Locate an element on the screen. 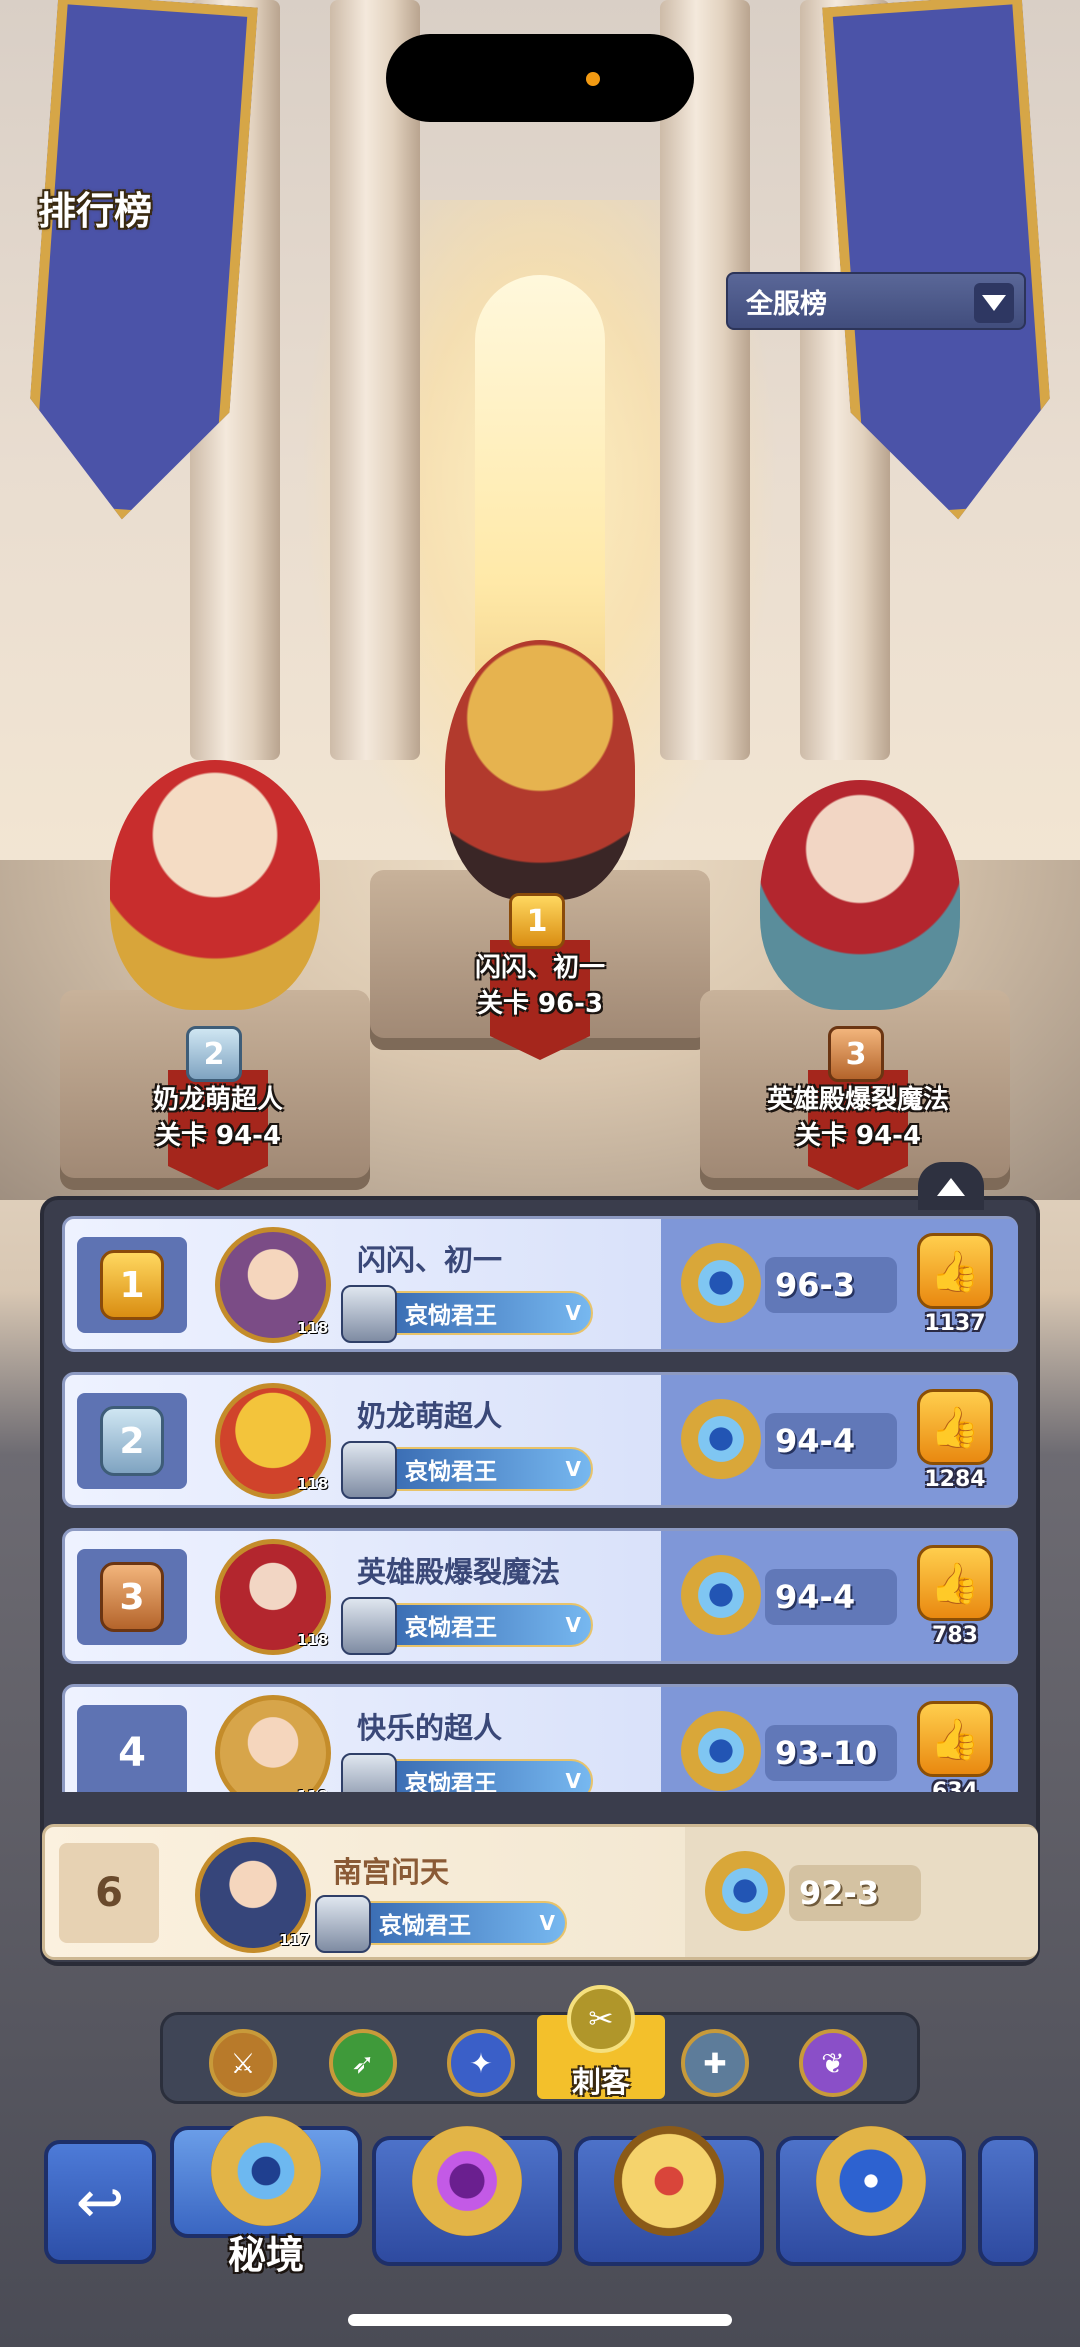  back-arrow-icon: ↩ is located at coordinates (100, 2202).